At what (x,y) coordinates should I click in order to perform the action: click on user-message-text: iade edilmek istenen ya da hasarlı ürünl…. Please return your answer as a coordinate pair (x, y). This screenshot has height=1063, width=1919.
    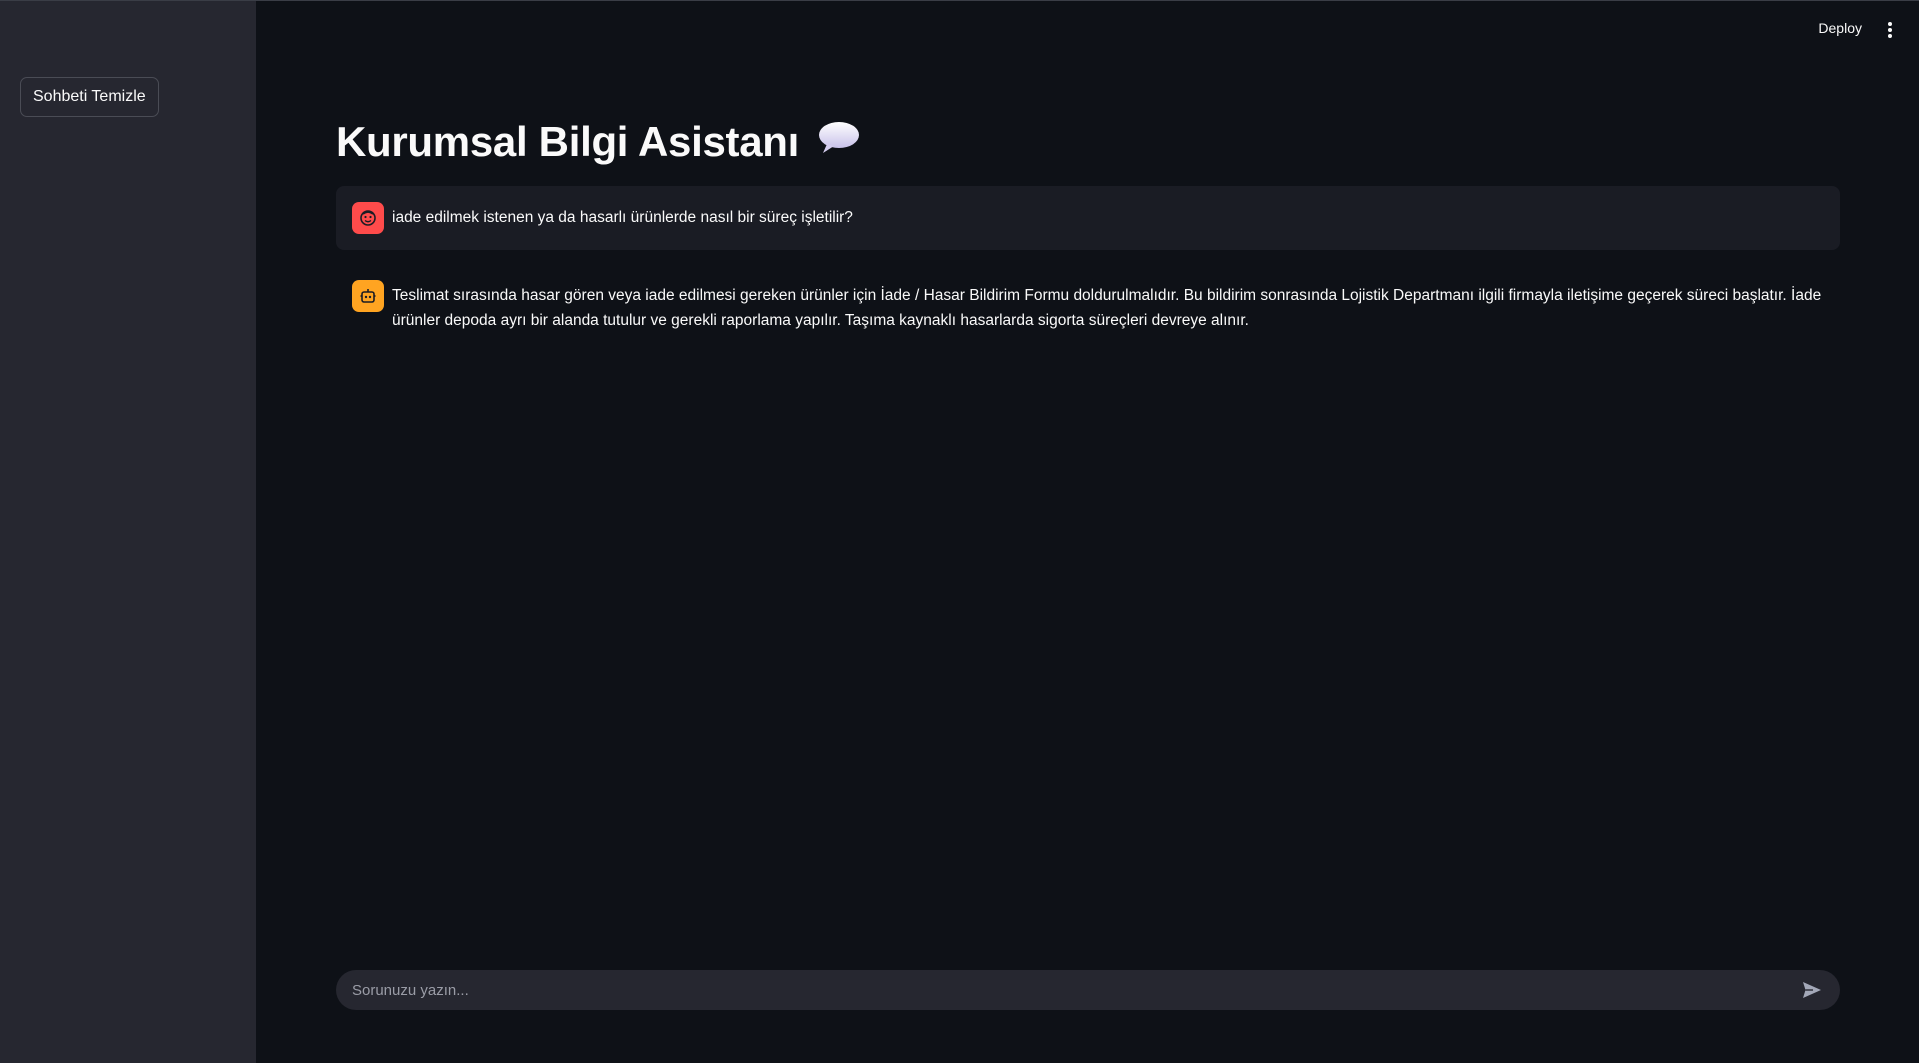
    Looking at the image, I should click on (622, 217).